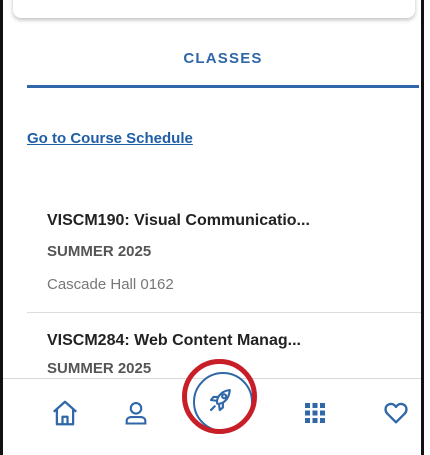  I want to click on nav-apps-button, so click(315, 413).